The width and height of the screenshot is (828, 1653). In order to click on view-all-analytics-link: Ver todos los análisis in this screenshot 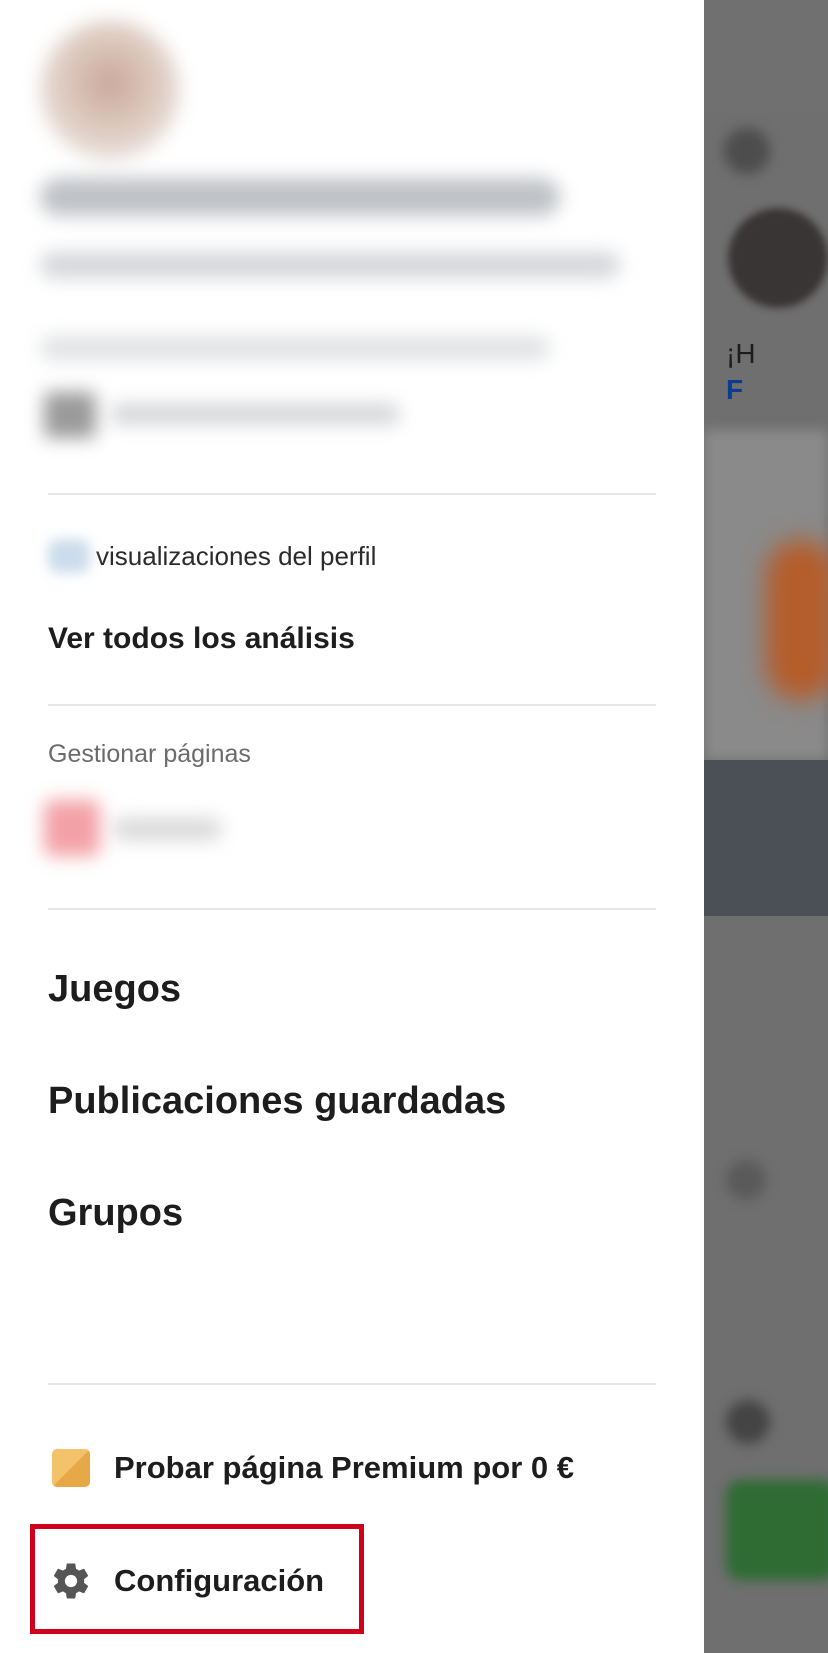, I will do `click(201, 639)`.